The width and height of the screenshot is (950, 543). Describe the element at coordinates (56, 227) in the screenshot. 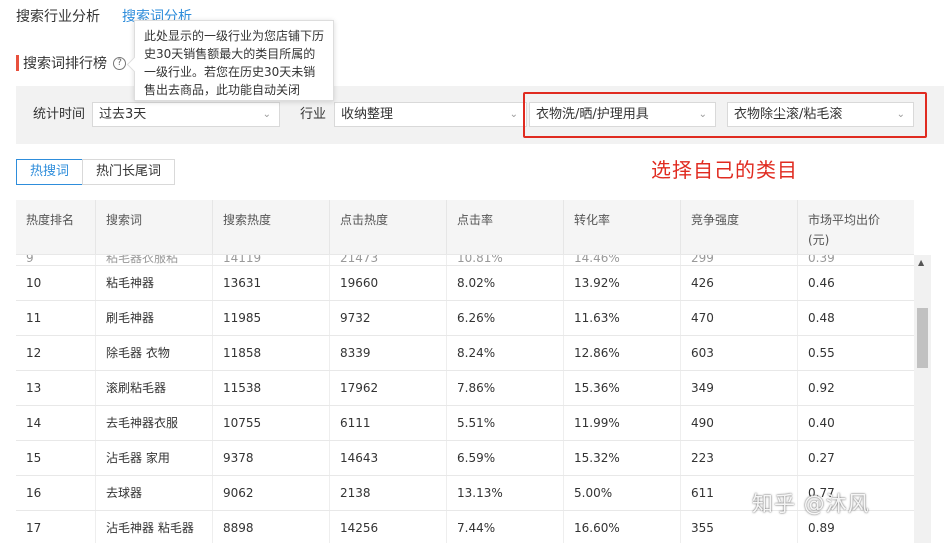

I see `col-rank: 热度排名` at that location.